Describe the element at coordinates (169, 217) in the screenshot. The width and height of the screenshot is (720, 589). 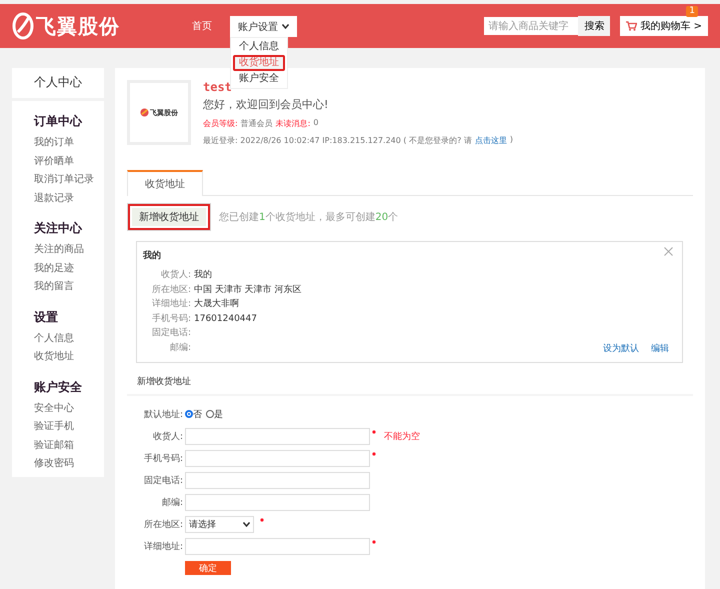
I see `add-address-button: 新增收货地址` at that location.